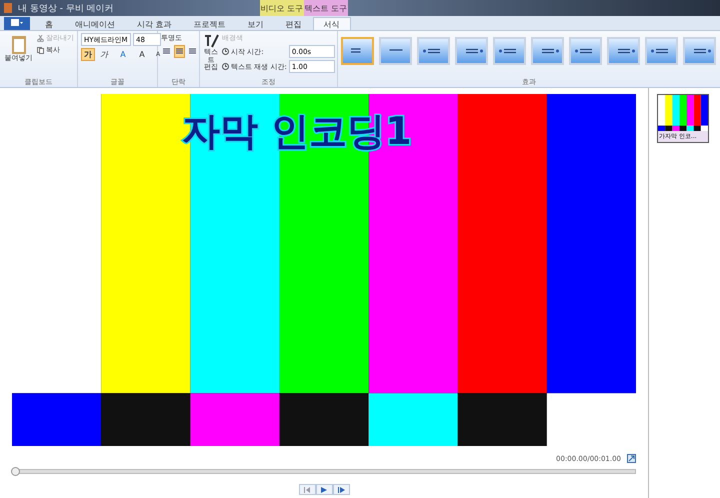  I want to click on ribbon-tab: 홈, so click(49, 23).